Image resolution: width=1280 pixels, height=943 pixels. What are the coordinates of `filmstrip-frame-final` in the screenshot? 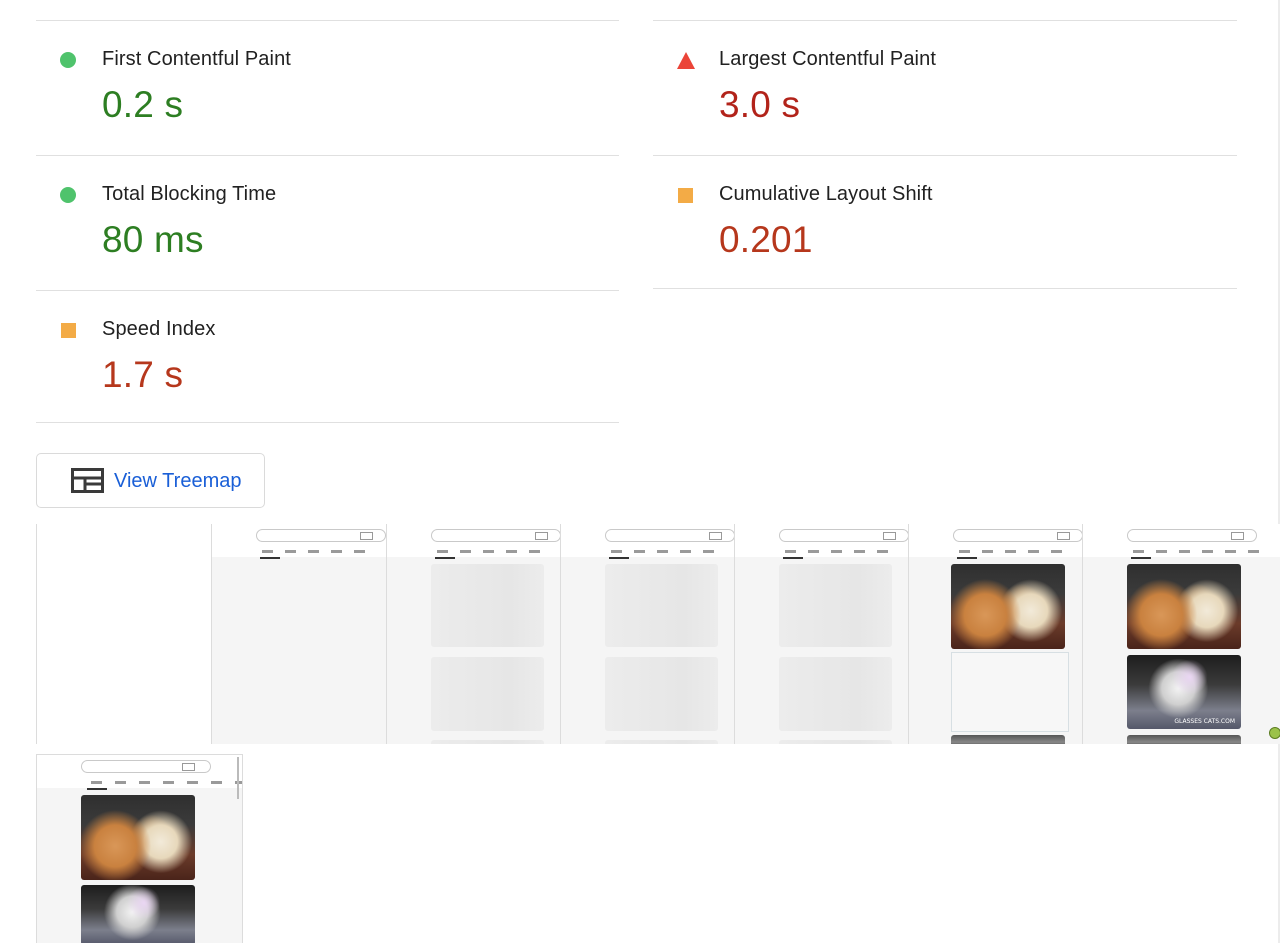 It's located at (139, 848).